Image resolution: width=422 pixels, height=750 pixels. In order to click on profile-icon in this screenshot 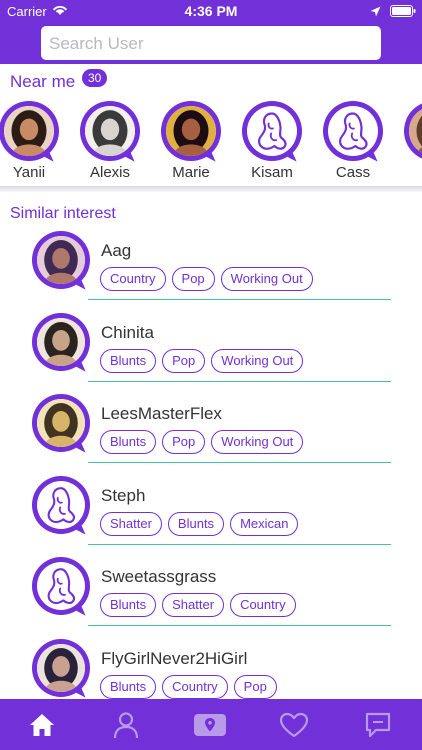, I will do `click(126, 725)`.